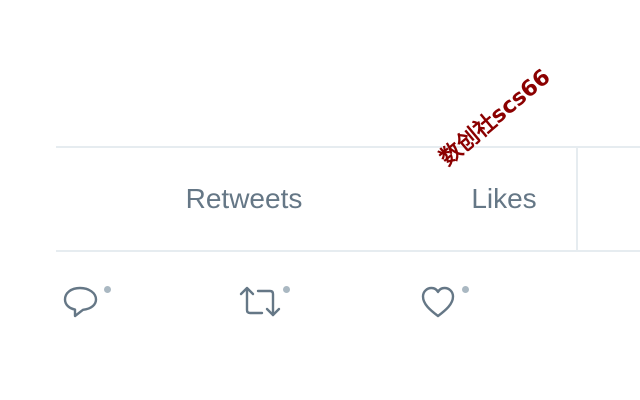 The width and height of the screenshot is (640, 400). What do you see at coordinates (107, 289) in the screenshot?
I see `reply-indicator-dot` at bounding box center [107, 289].